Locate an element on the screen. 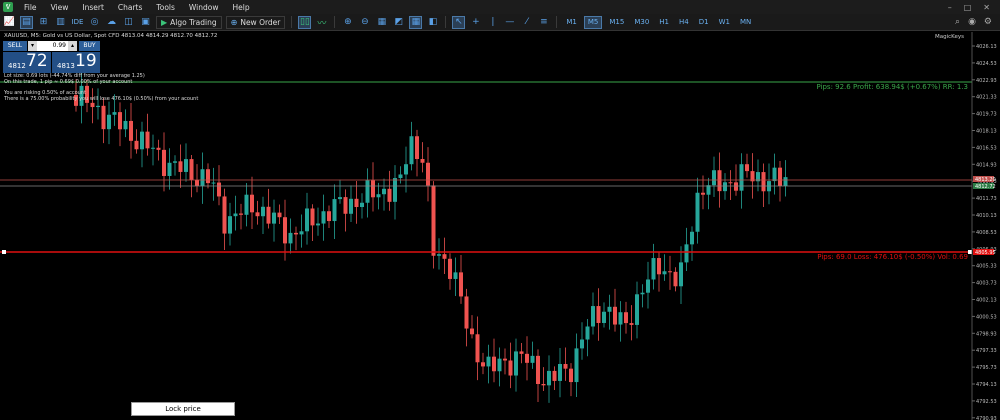  zoom-in-icon: ⊕ is located at coordinates (347, 22).